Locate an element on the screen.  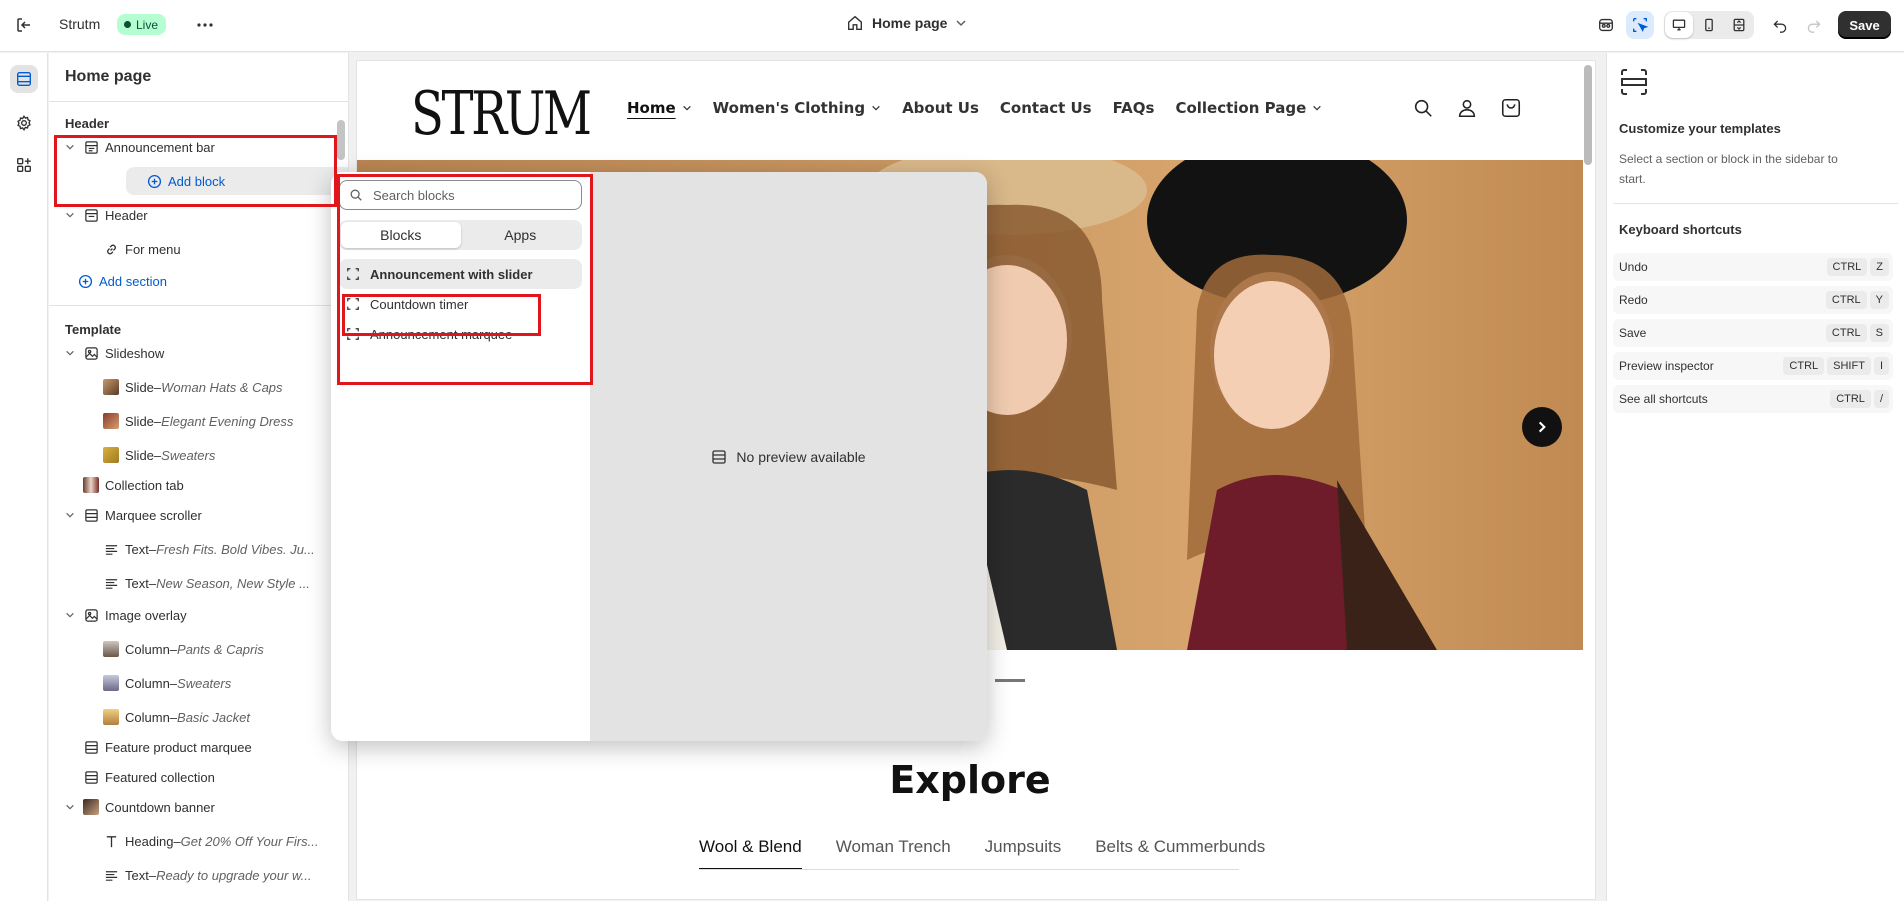
mobile-icon is located at coordinates (1709, 25).